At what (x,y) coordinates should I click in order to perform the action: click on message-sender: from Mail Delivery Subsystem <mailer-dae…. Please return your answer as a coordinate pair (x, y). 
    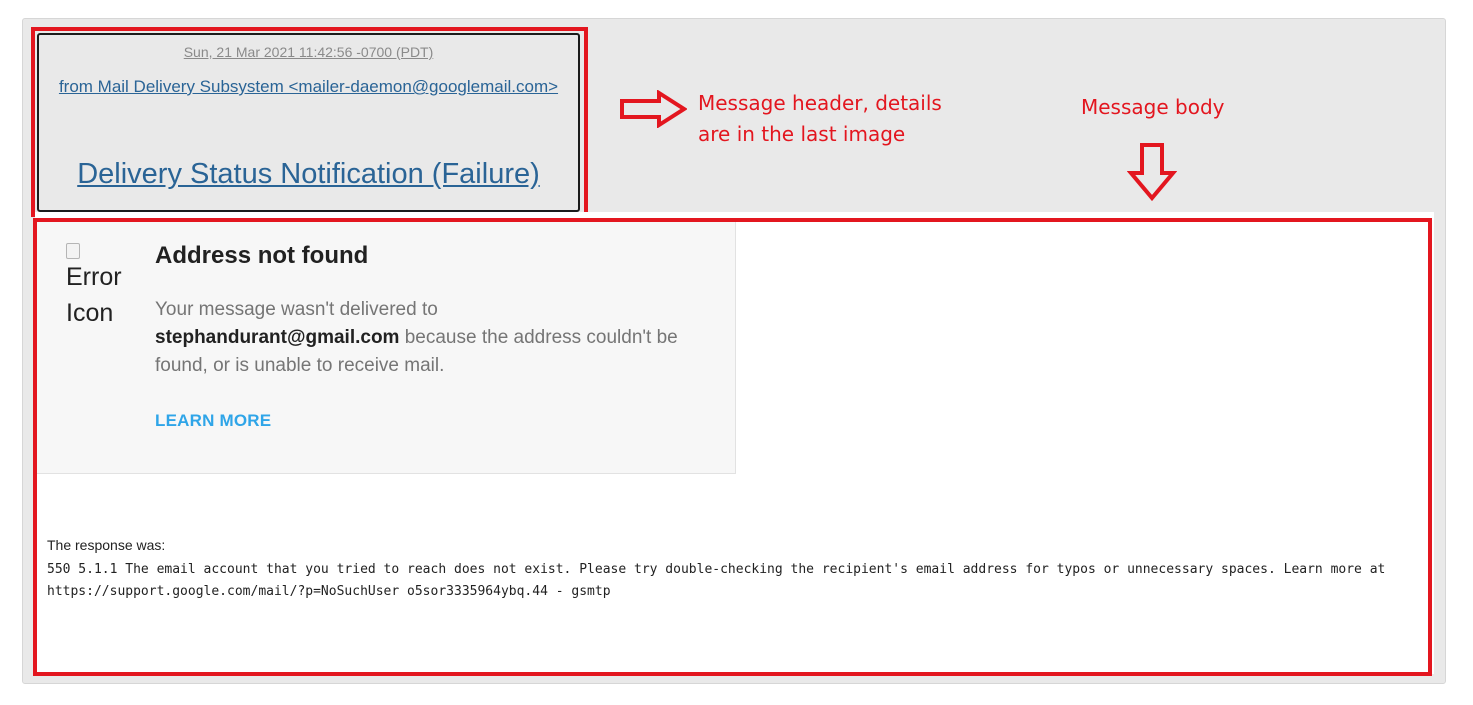
    Looking at the image, I should click on (308, 87).